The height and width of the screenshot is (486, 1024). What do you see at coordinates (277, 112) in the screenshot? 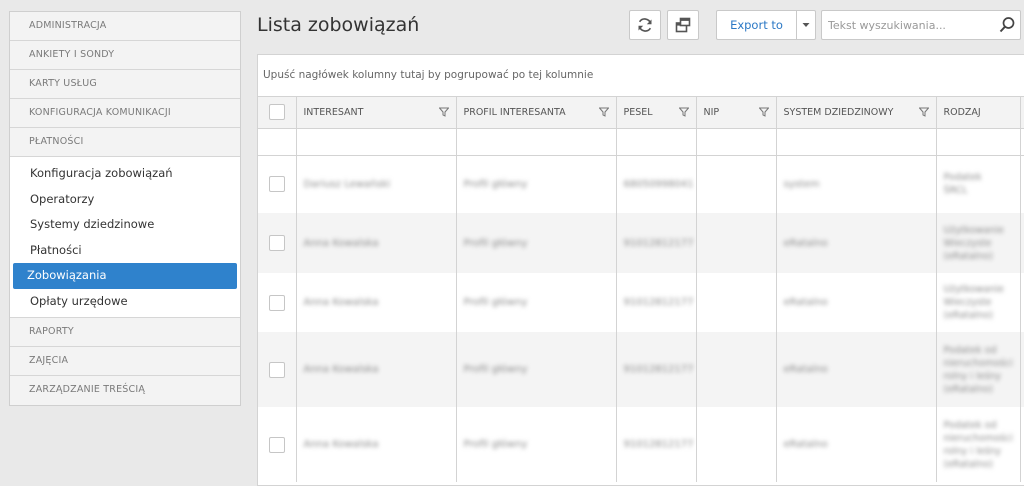
I see `select-all-checkbox` at bounding box center [277, 112].